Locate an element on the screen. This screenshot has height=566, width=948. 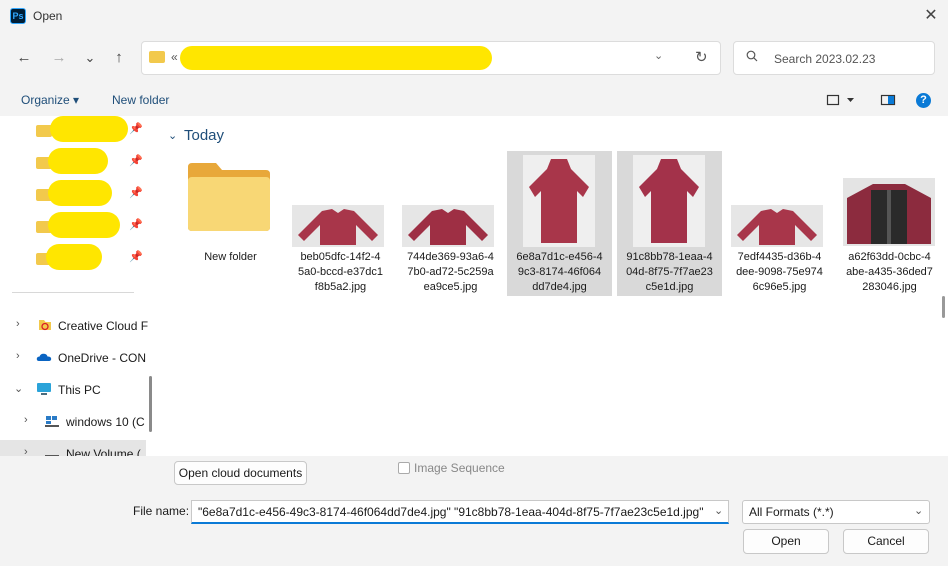
navigation-bar: ← → ⌄ ↑ « ⌄ ↻ Search 2023.02.23 is located at coordinates (474, 58).